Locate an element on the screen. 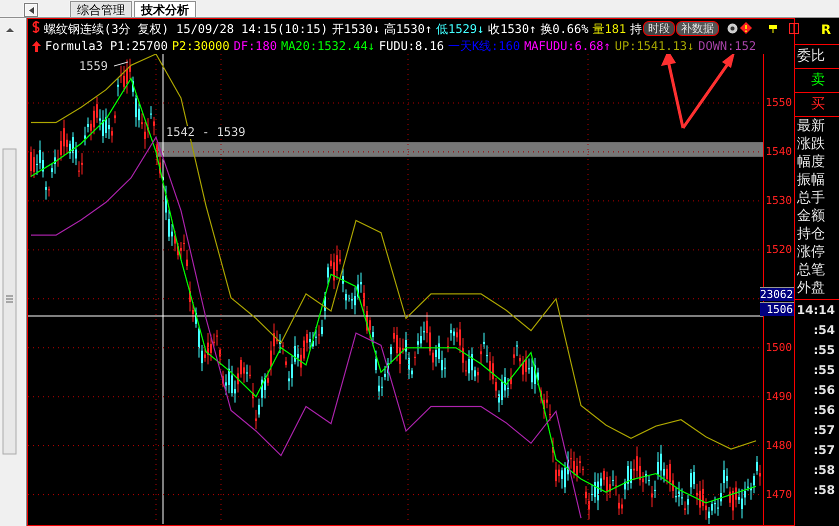  left-triangle-icon is located at coordinates (31, 10).